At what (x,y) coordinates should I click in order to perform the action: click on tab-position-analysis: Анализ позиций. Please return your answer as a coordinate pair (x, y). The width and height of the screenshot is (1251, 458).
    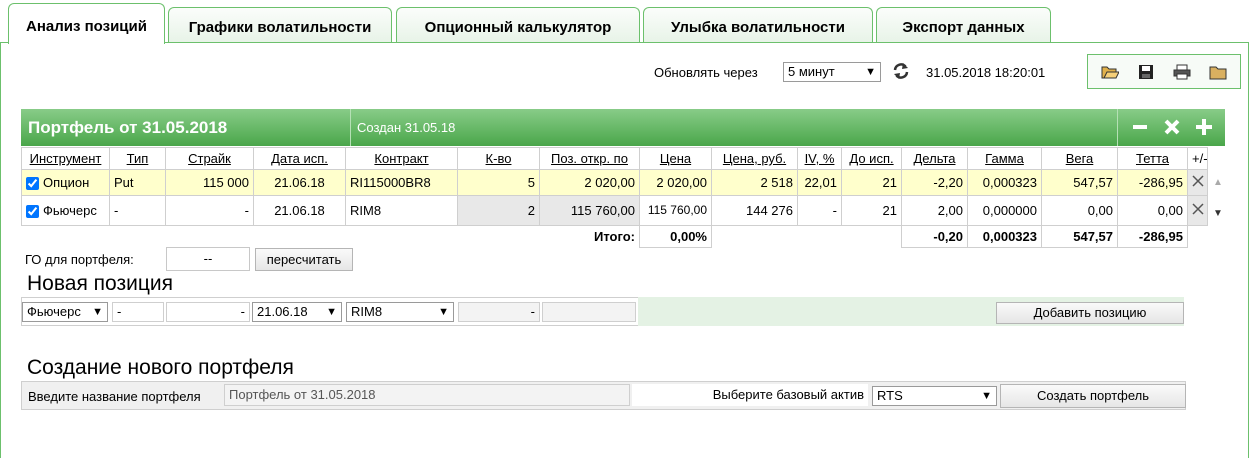
    Looking at the image, I should click on (86, 23).